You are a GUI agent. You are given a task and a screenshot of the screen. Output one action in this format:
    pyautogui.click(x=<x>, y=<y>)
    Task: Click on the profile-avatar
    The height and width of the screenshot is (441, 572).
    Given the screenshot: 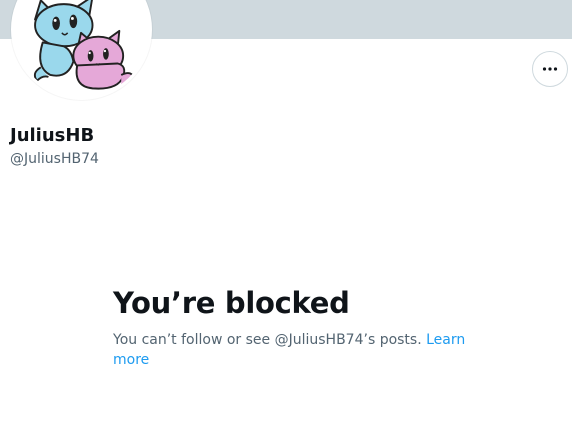 What is the action you would take?
    pyautogui.click(x=81, y=50)
    